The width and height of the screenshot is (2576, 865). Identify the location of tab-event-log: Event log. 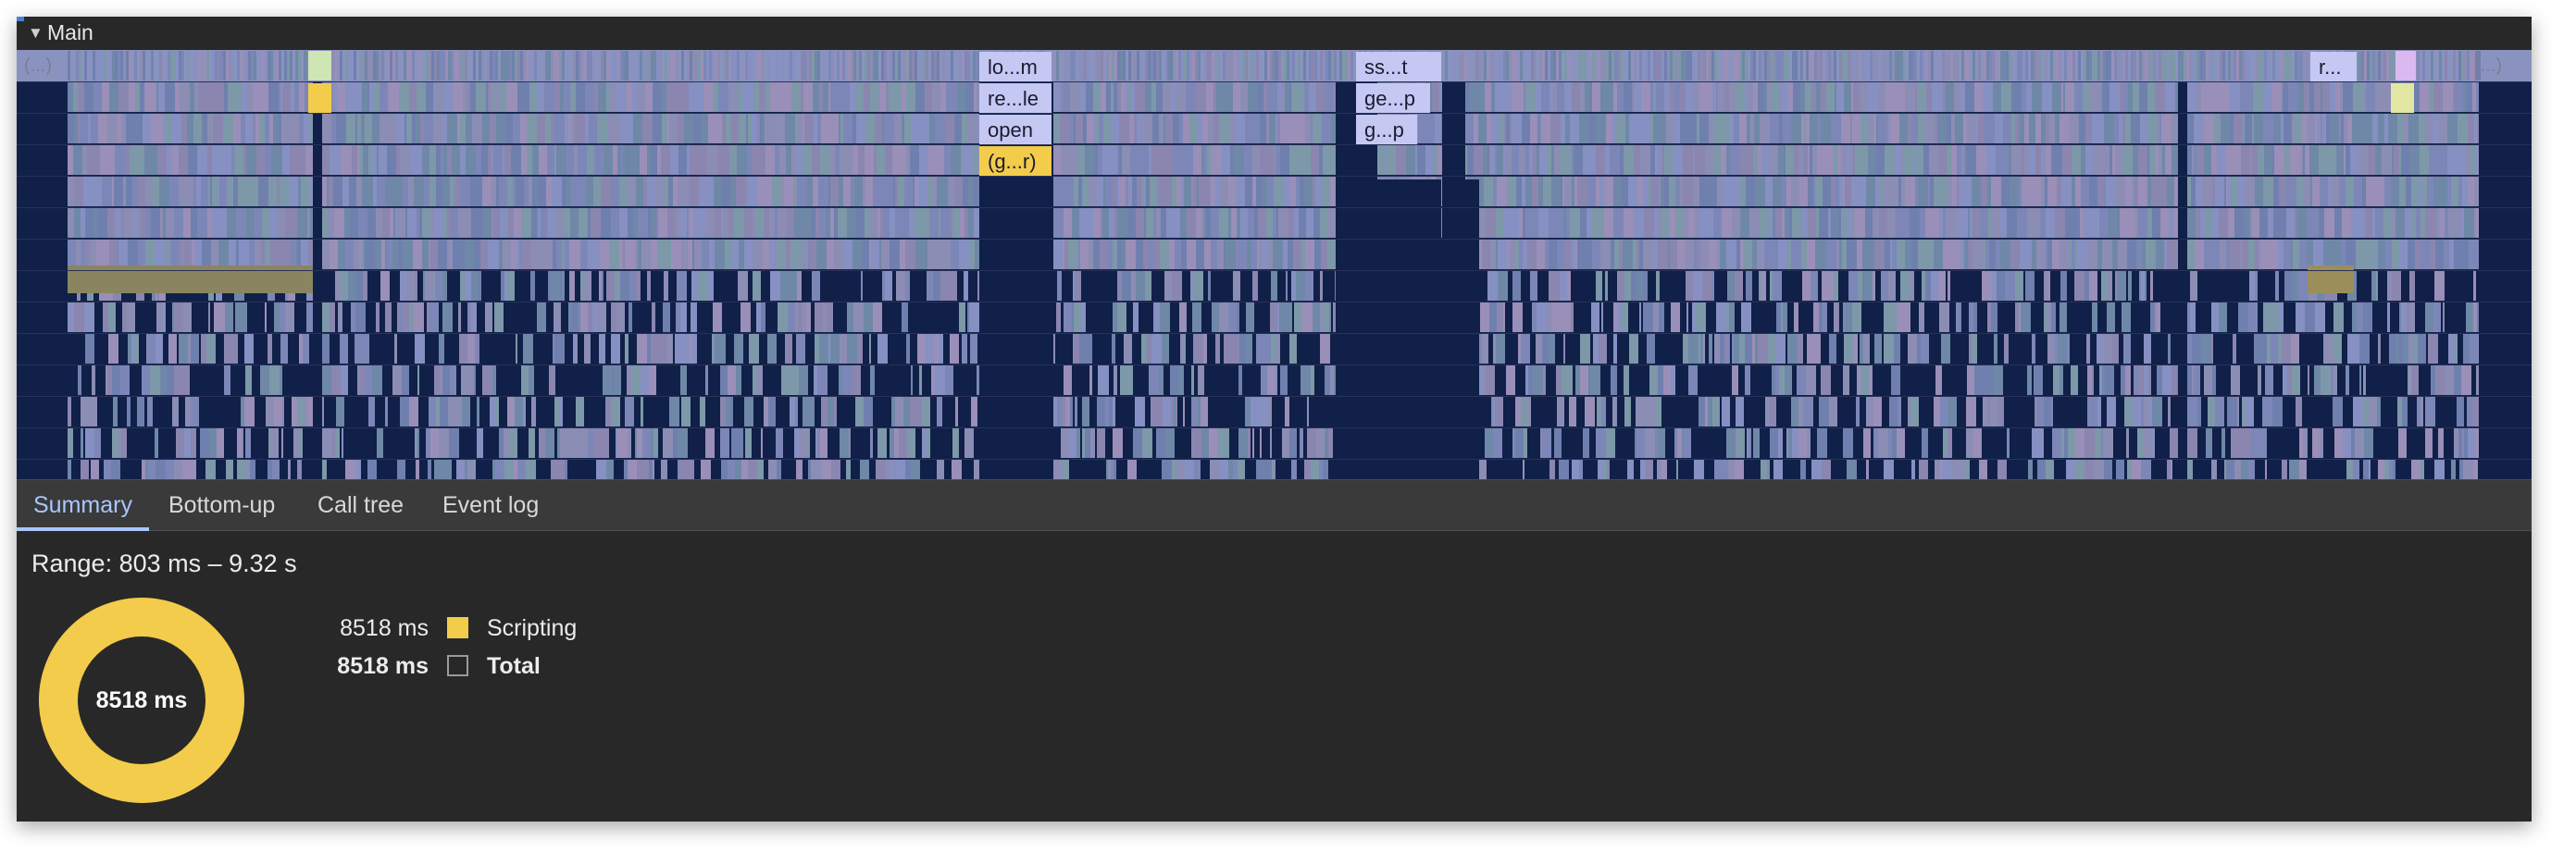
(490, 506).